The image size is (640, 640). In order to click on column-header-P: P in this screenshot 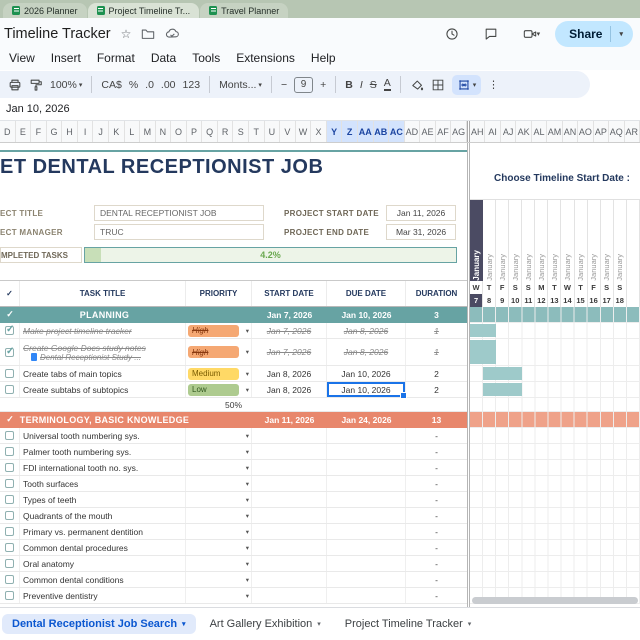, I will do `click(195, 131)`.